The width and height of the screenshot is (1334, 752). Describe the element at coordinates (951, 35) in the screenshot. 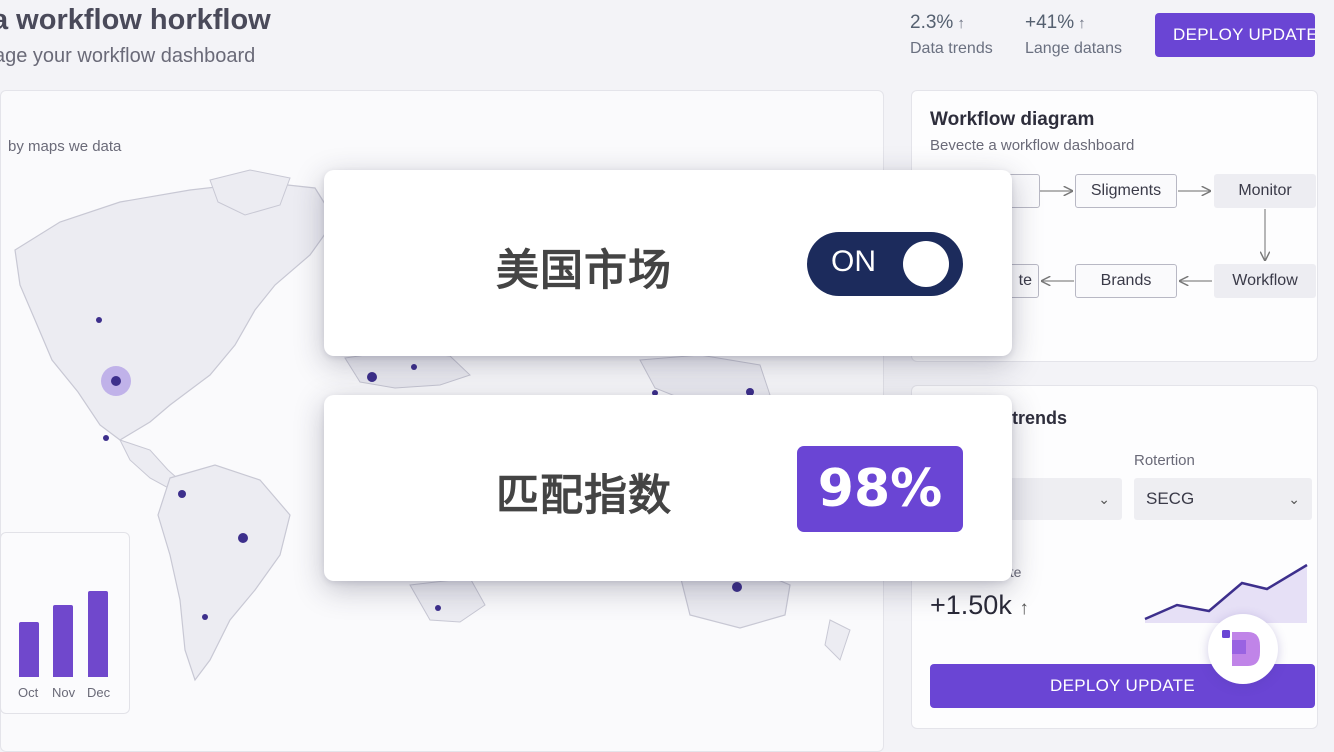

I see `stat-data-trends: 2.3% ↑ Data trends` at that location.